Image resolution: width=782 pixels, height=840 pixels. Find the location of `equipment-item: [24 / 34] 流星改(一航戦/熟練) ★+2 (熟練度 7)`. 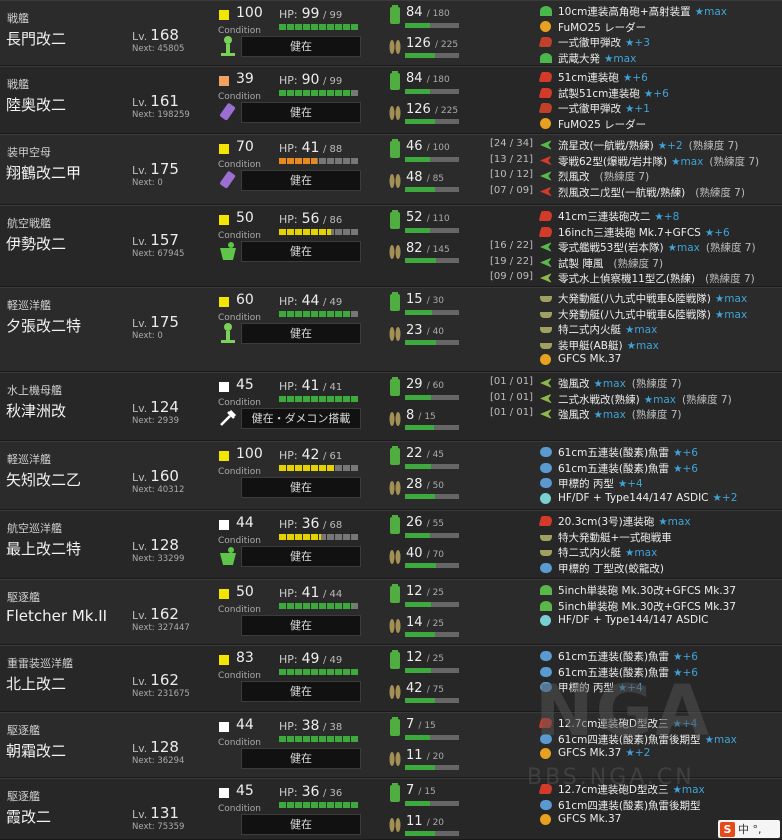

equipment-item: [24 / 34] 流星改(一航戦/熟練) ★+2 (熟練度 7) is located at coordinates (636, 146).